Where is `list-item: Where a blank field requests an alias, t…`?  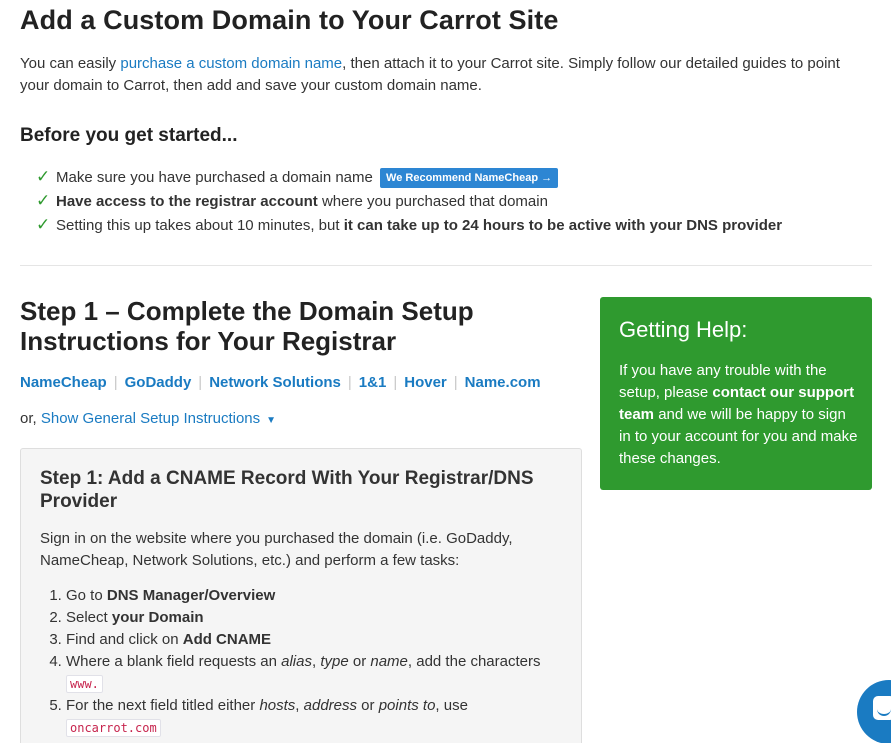
list-item: Where a blank field requests an alias, t… is located at coordinates (316, 673).